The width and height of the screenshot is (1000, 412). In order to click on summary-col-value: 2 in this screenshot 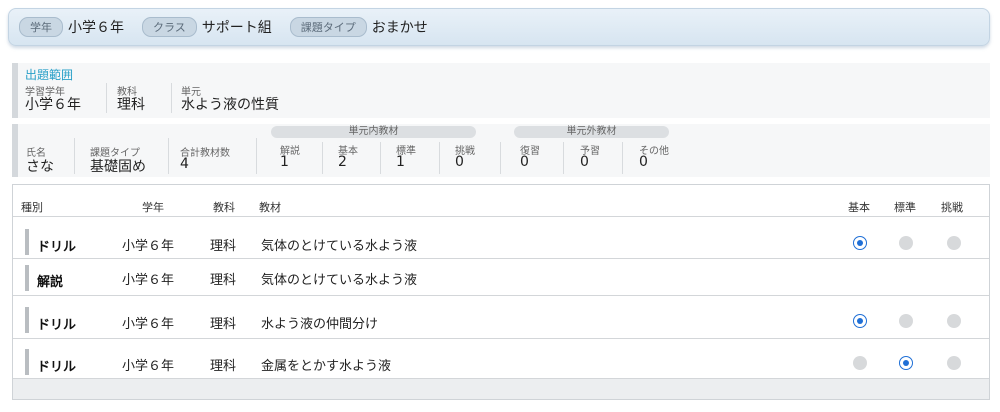, I will do `click(342, 162)`.